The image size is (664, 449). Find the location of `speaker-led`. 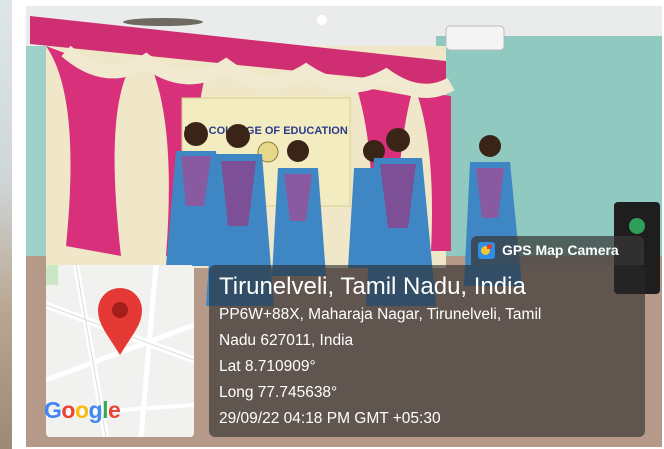

speaker-led is located at coordinates (637, 226).